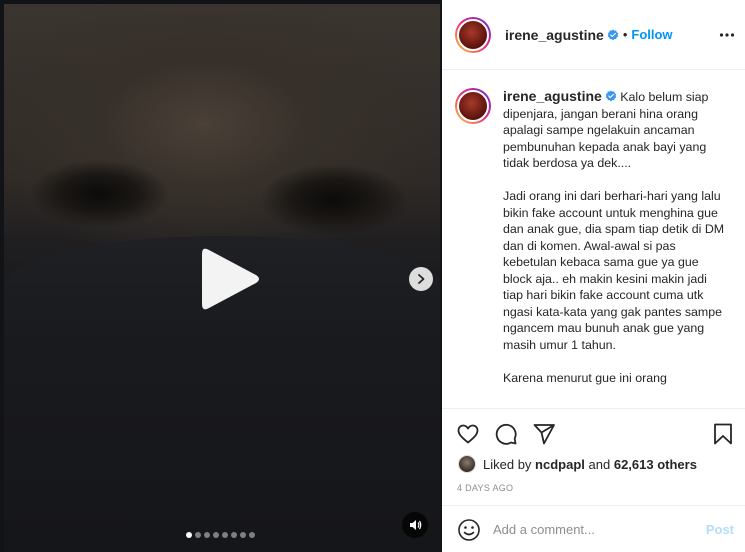  I want to click on more-options-icon, so click(727, 35).